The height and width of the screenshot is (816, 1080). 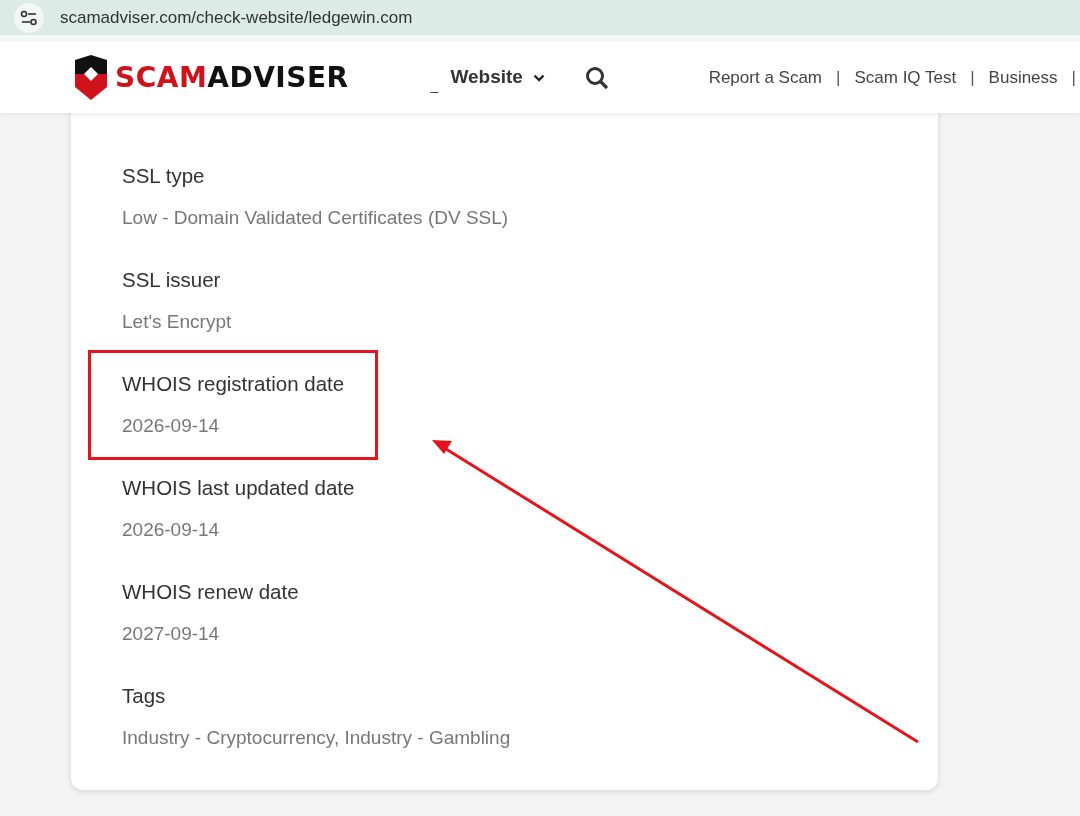 I want to click on field-value: Industry - Cryptocurrency, Industry - Gambling, so click(x=316, y=738).